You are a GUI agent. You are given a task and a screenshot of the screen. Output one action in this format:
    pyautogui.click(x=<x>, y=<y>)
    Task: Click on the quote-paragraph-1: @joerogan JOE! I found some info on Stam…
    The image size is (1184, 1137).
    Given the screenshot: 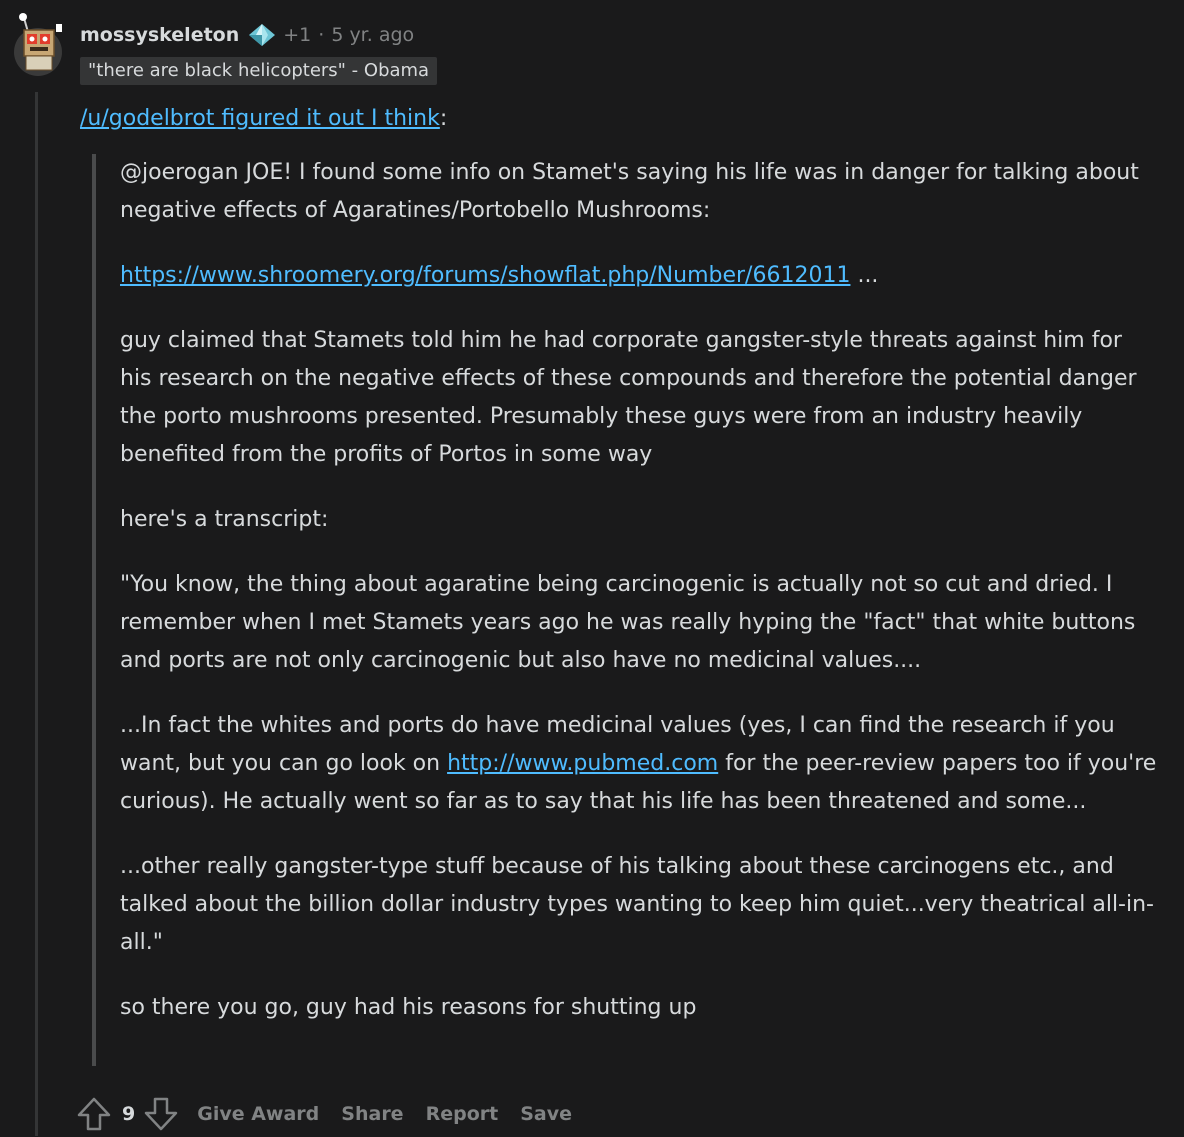 What is the action you would take?
    pyautogui.click(x=629, y=191)
    